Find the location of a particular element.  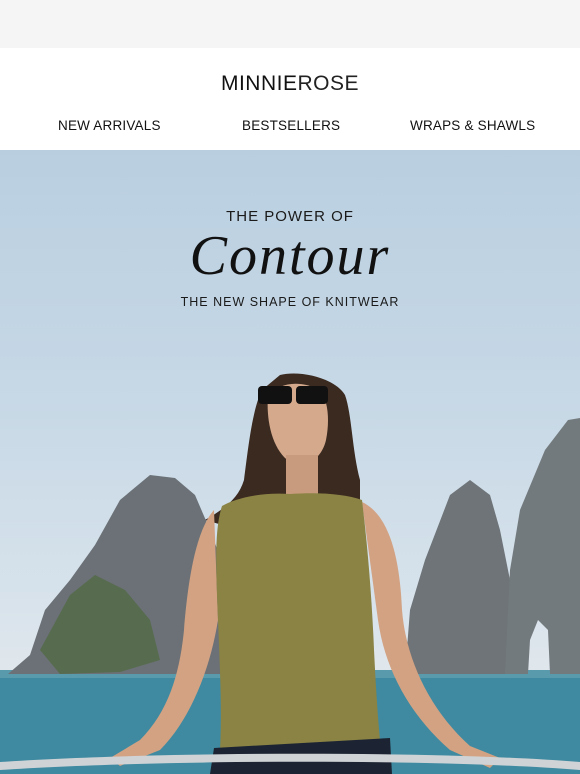

hero-subtitle: THE NEW SHAPE OF KNITWEAR is located at coordinates (290, 302).